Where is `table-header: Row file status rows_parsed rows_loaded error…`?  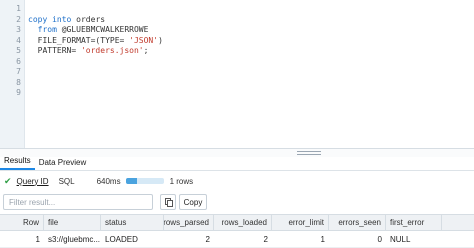
table-header: Row file status rows_parsed rows_loaded error… is located at coordinates (237, 222).